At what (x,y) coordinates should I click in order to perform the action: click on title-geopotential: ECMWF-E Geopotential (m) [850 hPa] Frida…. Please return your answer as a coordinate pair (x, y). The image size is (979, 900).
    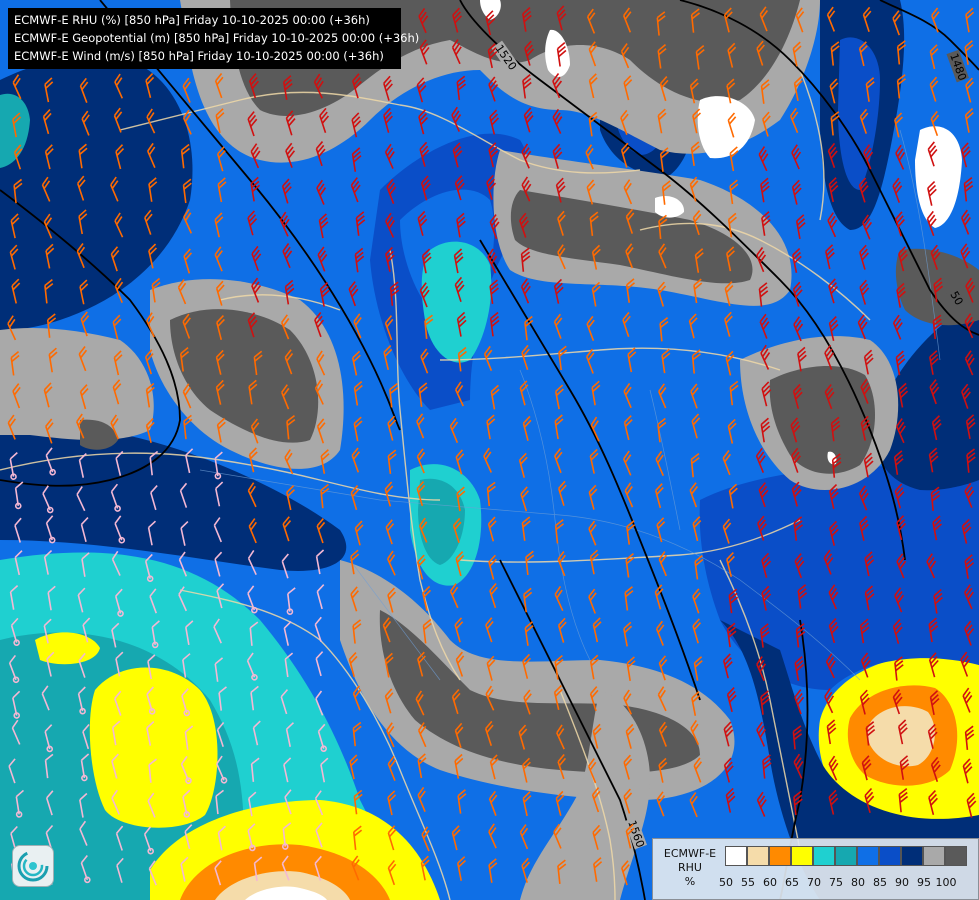
    Looking at the image, I should click on (217, 38).